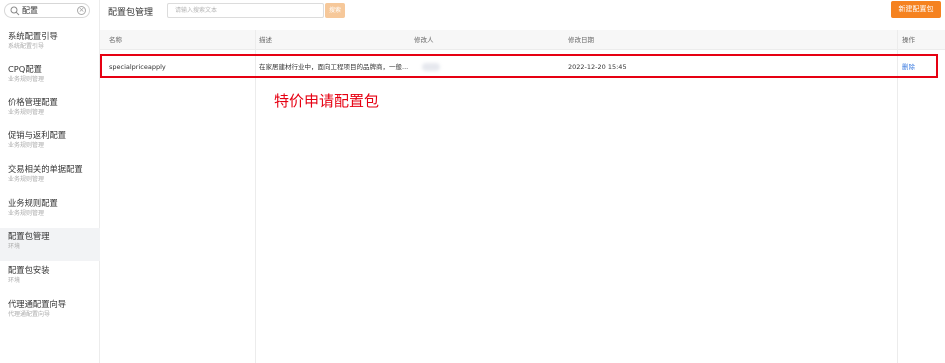  What do you see at coordinates (50, 244) in the screenshot?
I see `sidebar-item-package-management: 配置包管理 环境` at bounding box center [50, 244].